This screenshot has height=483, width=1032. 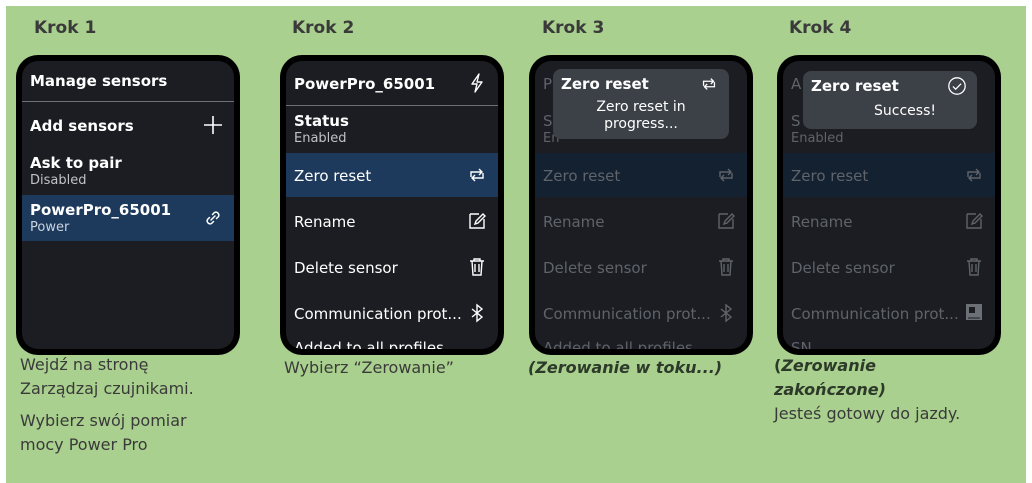 What do you see at coordinates (890, 100) in the screenshot?
I see `zero-reset-success-popup: Zero reset Success!` at bounding box center [890, 100].